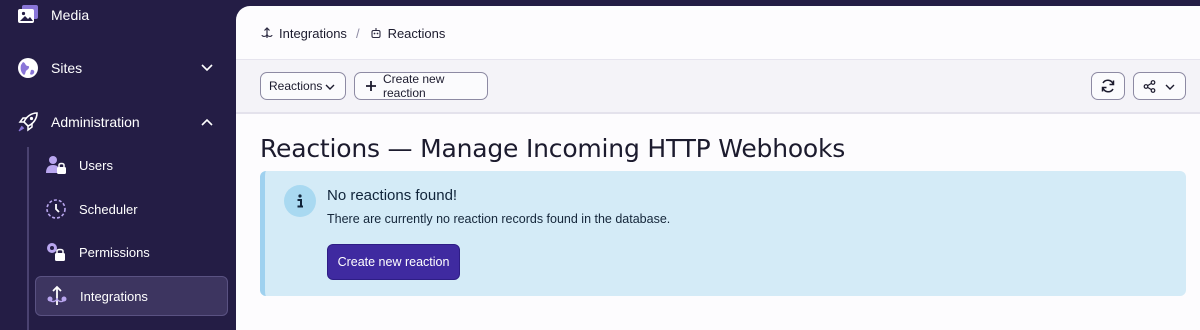 The image size is (1200, 330). I want to click on permissions-icon, so click(56, 252).